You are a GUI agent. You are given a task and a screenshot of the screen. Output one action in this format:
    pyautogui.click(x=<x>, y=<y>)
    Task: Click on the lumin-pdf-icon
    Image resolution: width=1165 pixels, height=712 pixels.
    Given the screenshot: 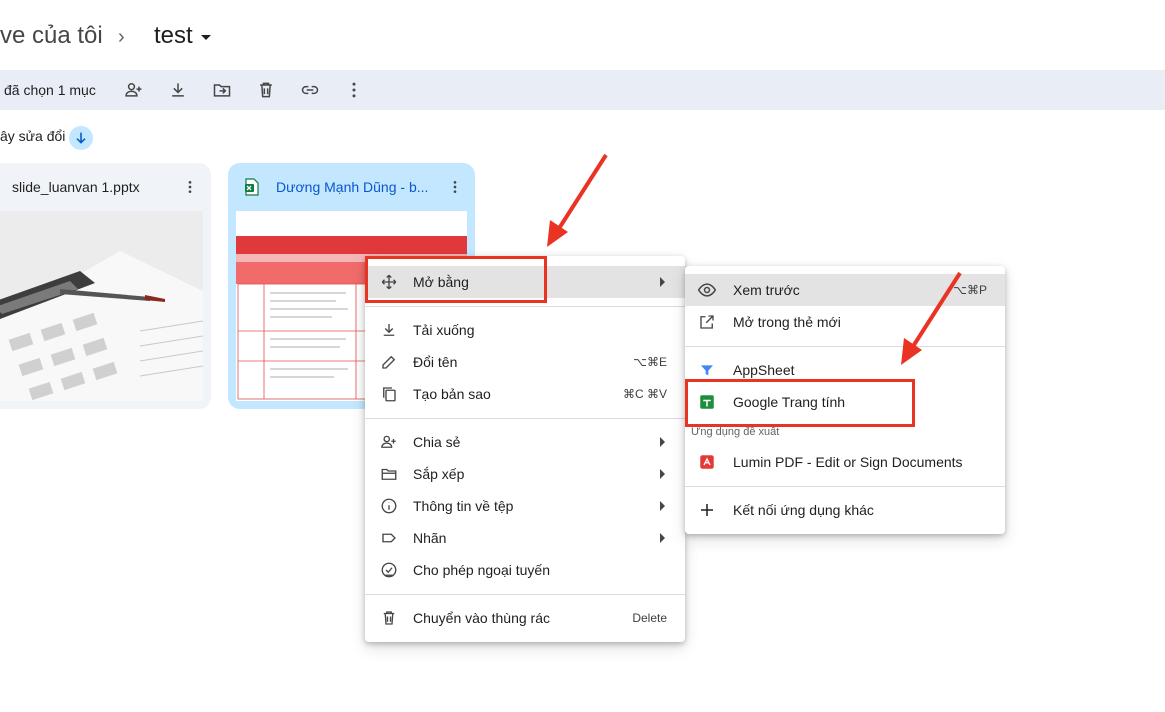 What is the action you would take?
    pyautogui.click(x=707, y=462)
    